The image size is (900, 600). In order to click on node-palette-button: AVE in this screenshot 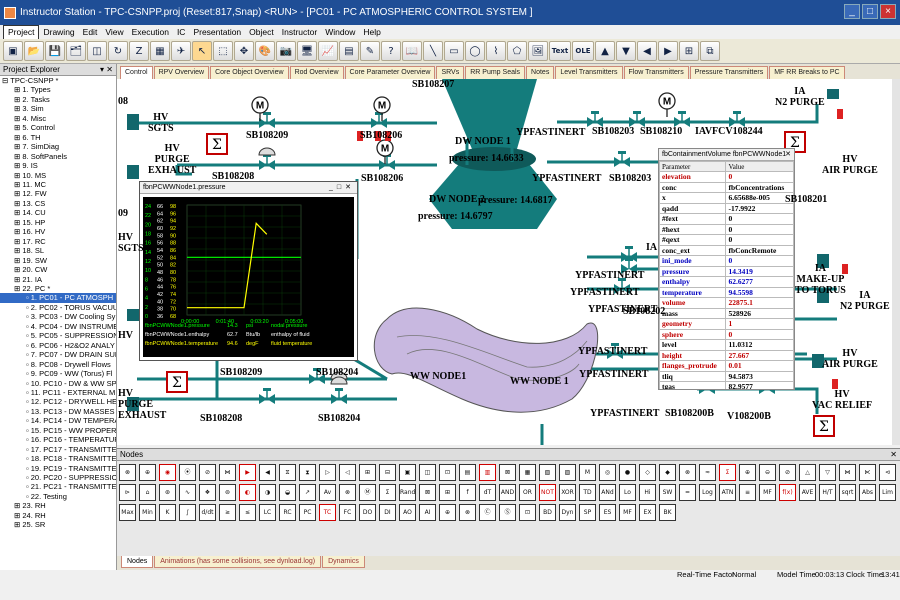, I will do `click(807, 492)`.